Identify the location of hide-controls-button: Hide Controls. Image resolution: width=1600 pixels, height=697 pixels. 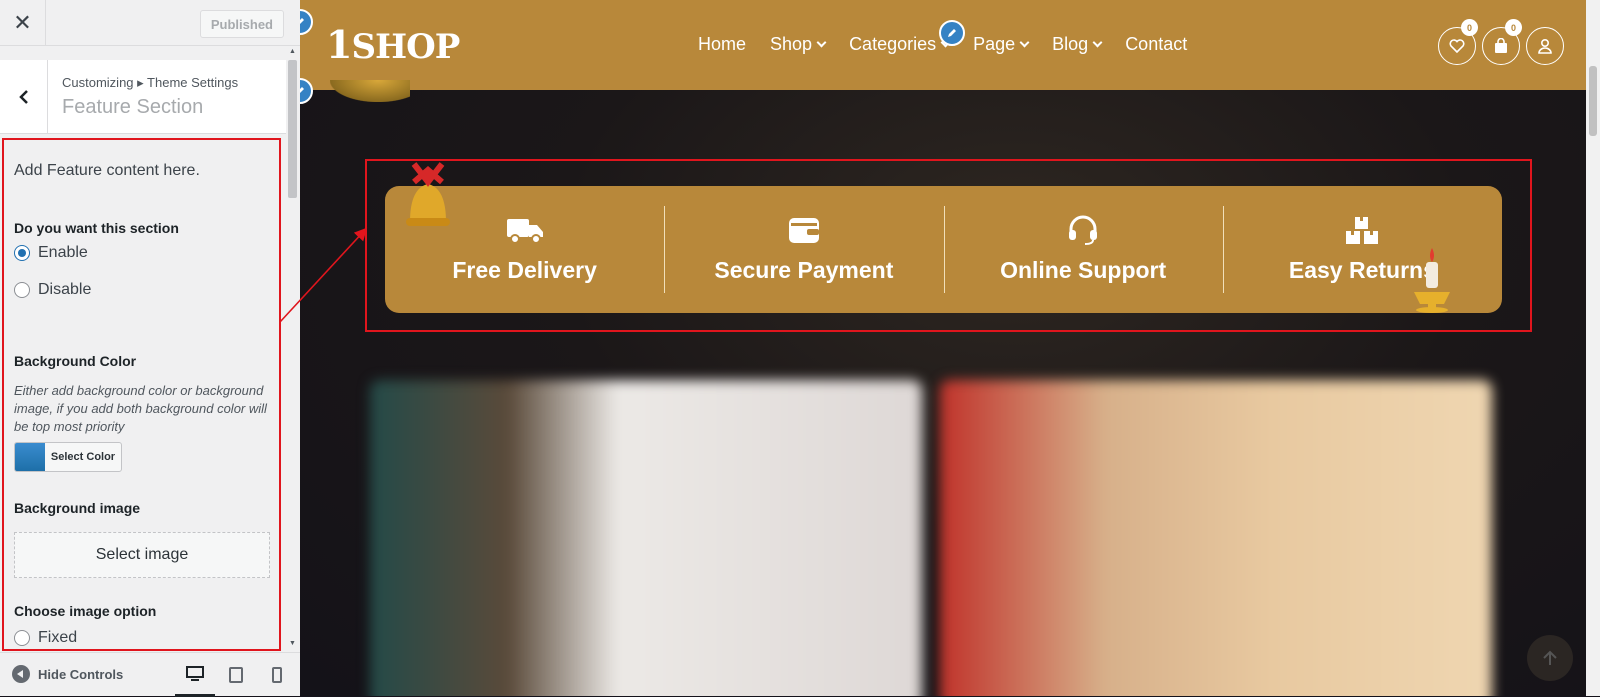
(67, 674).